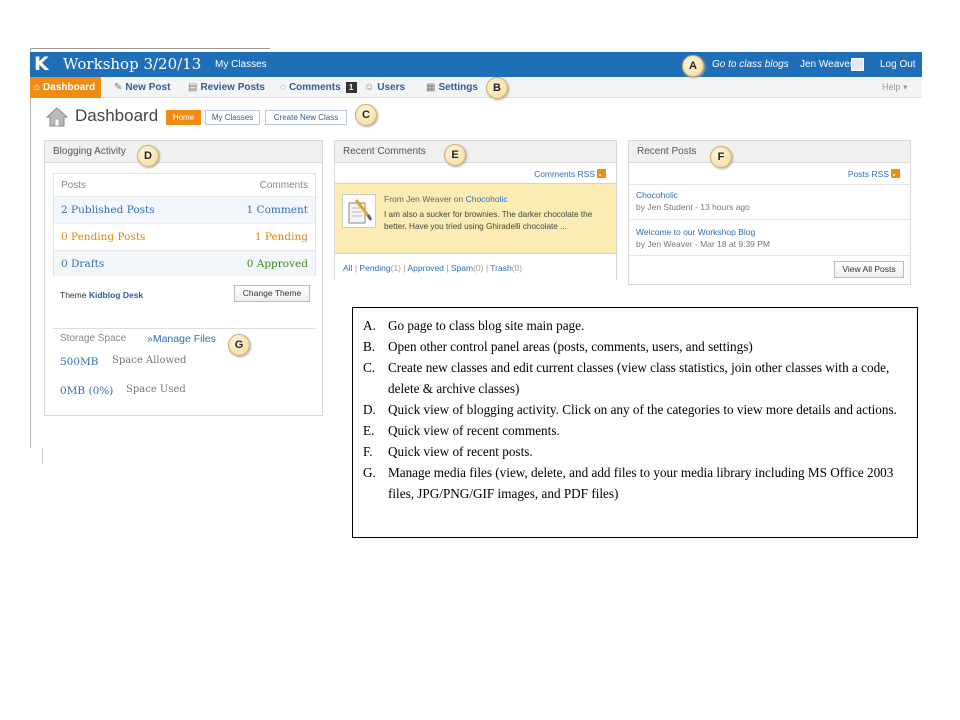 The image size is (960, 720). Describe the element at coordinates (306, 117) in the screenshot. I see `create-new-class-button: Create New Class` at that location.